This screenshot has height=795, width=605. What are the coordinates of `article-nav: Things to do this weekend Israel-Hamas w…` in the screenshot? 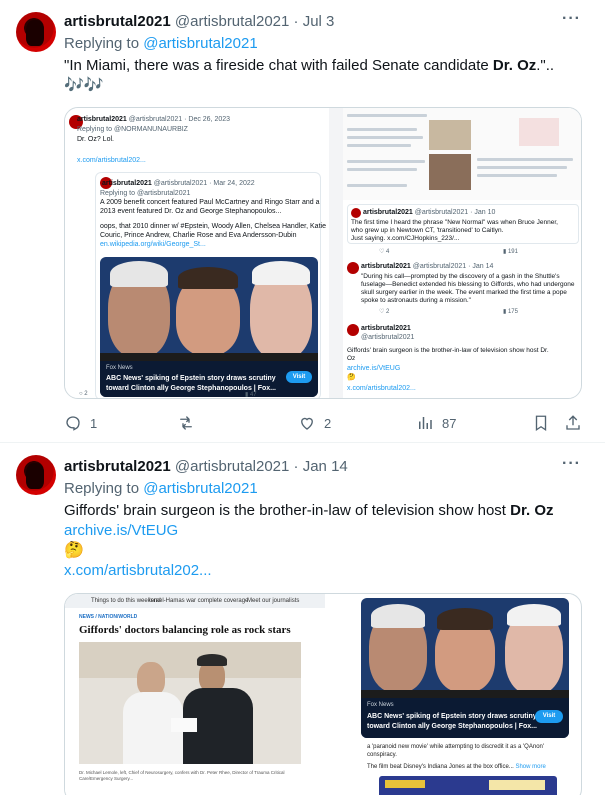 It's located at (195, 601).